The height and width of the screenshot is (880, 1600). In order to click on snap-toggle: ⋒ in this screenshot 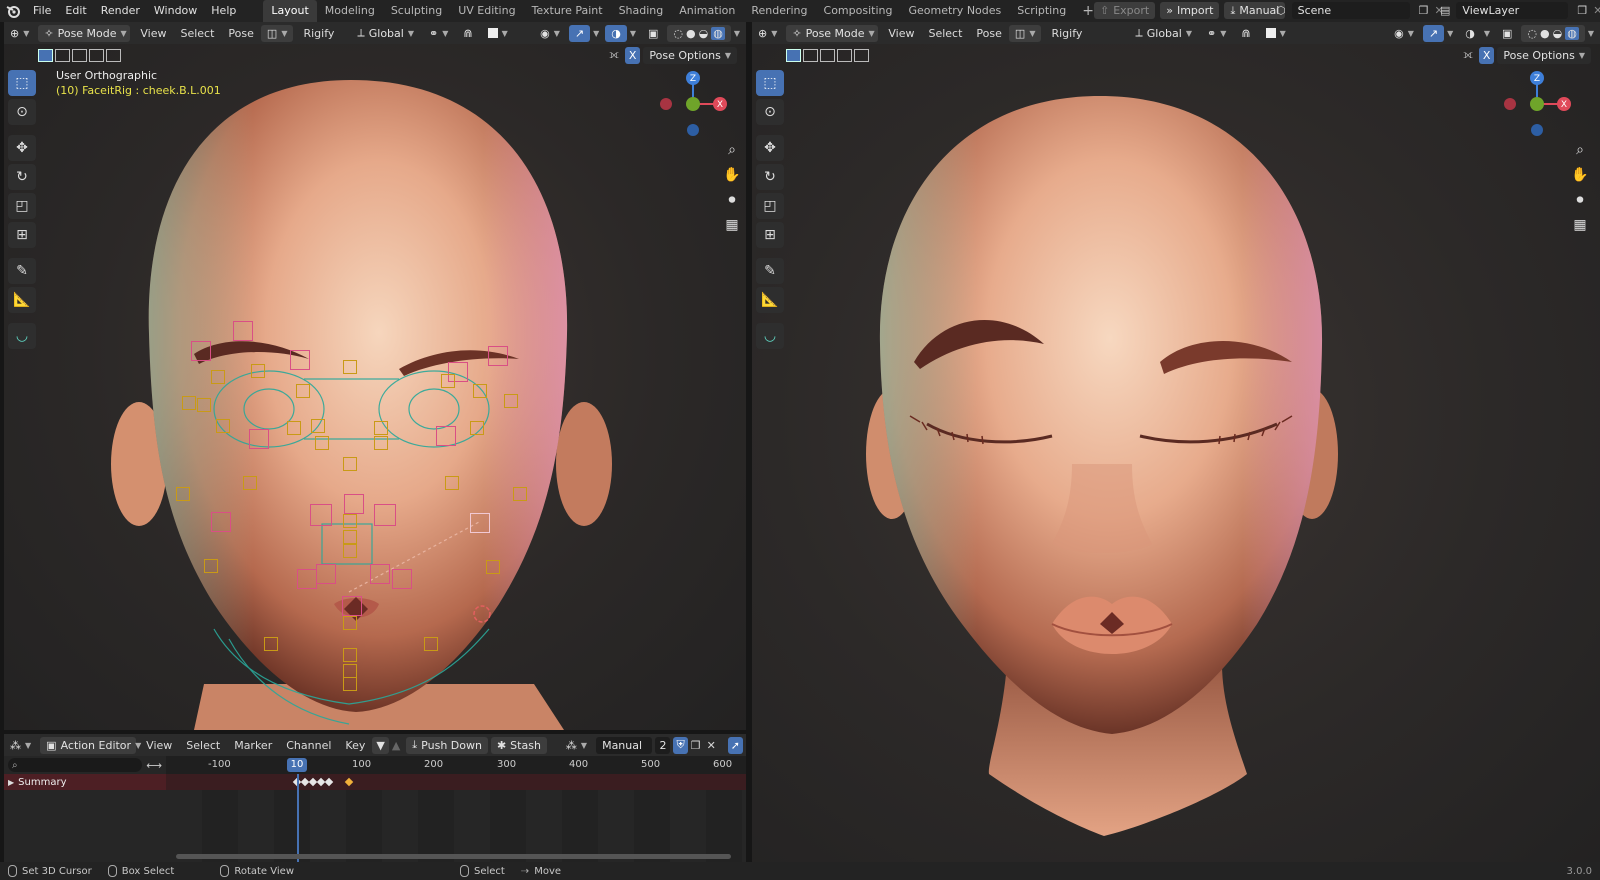, I will do `click(467, 33)`.